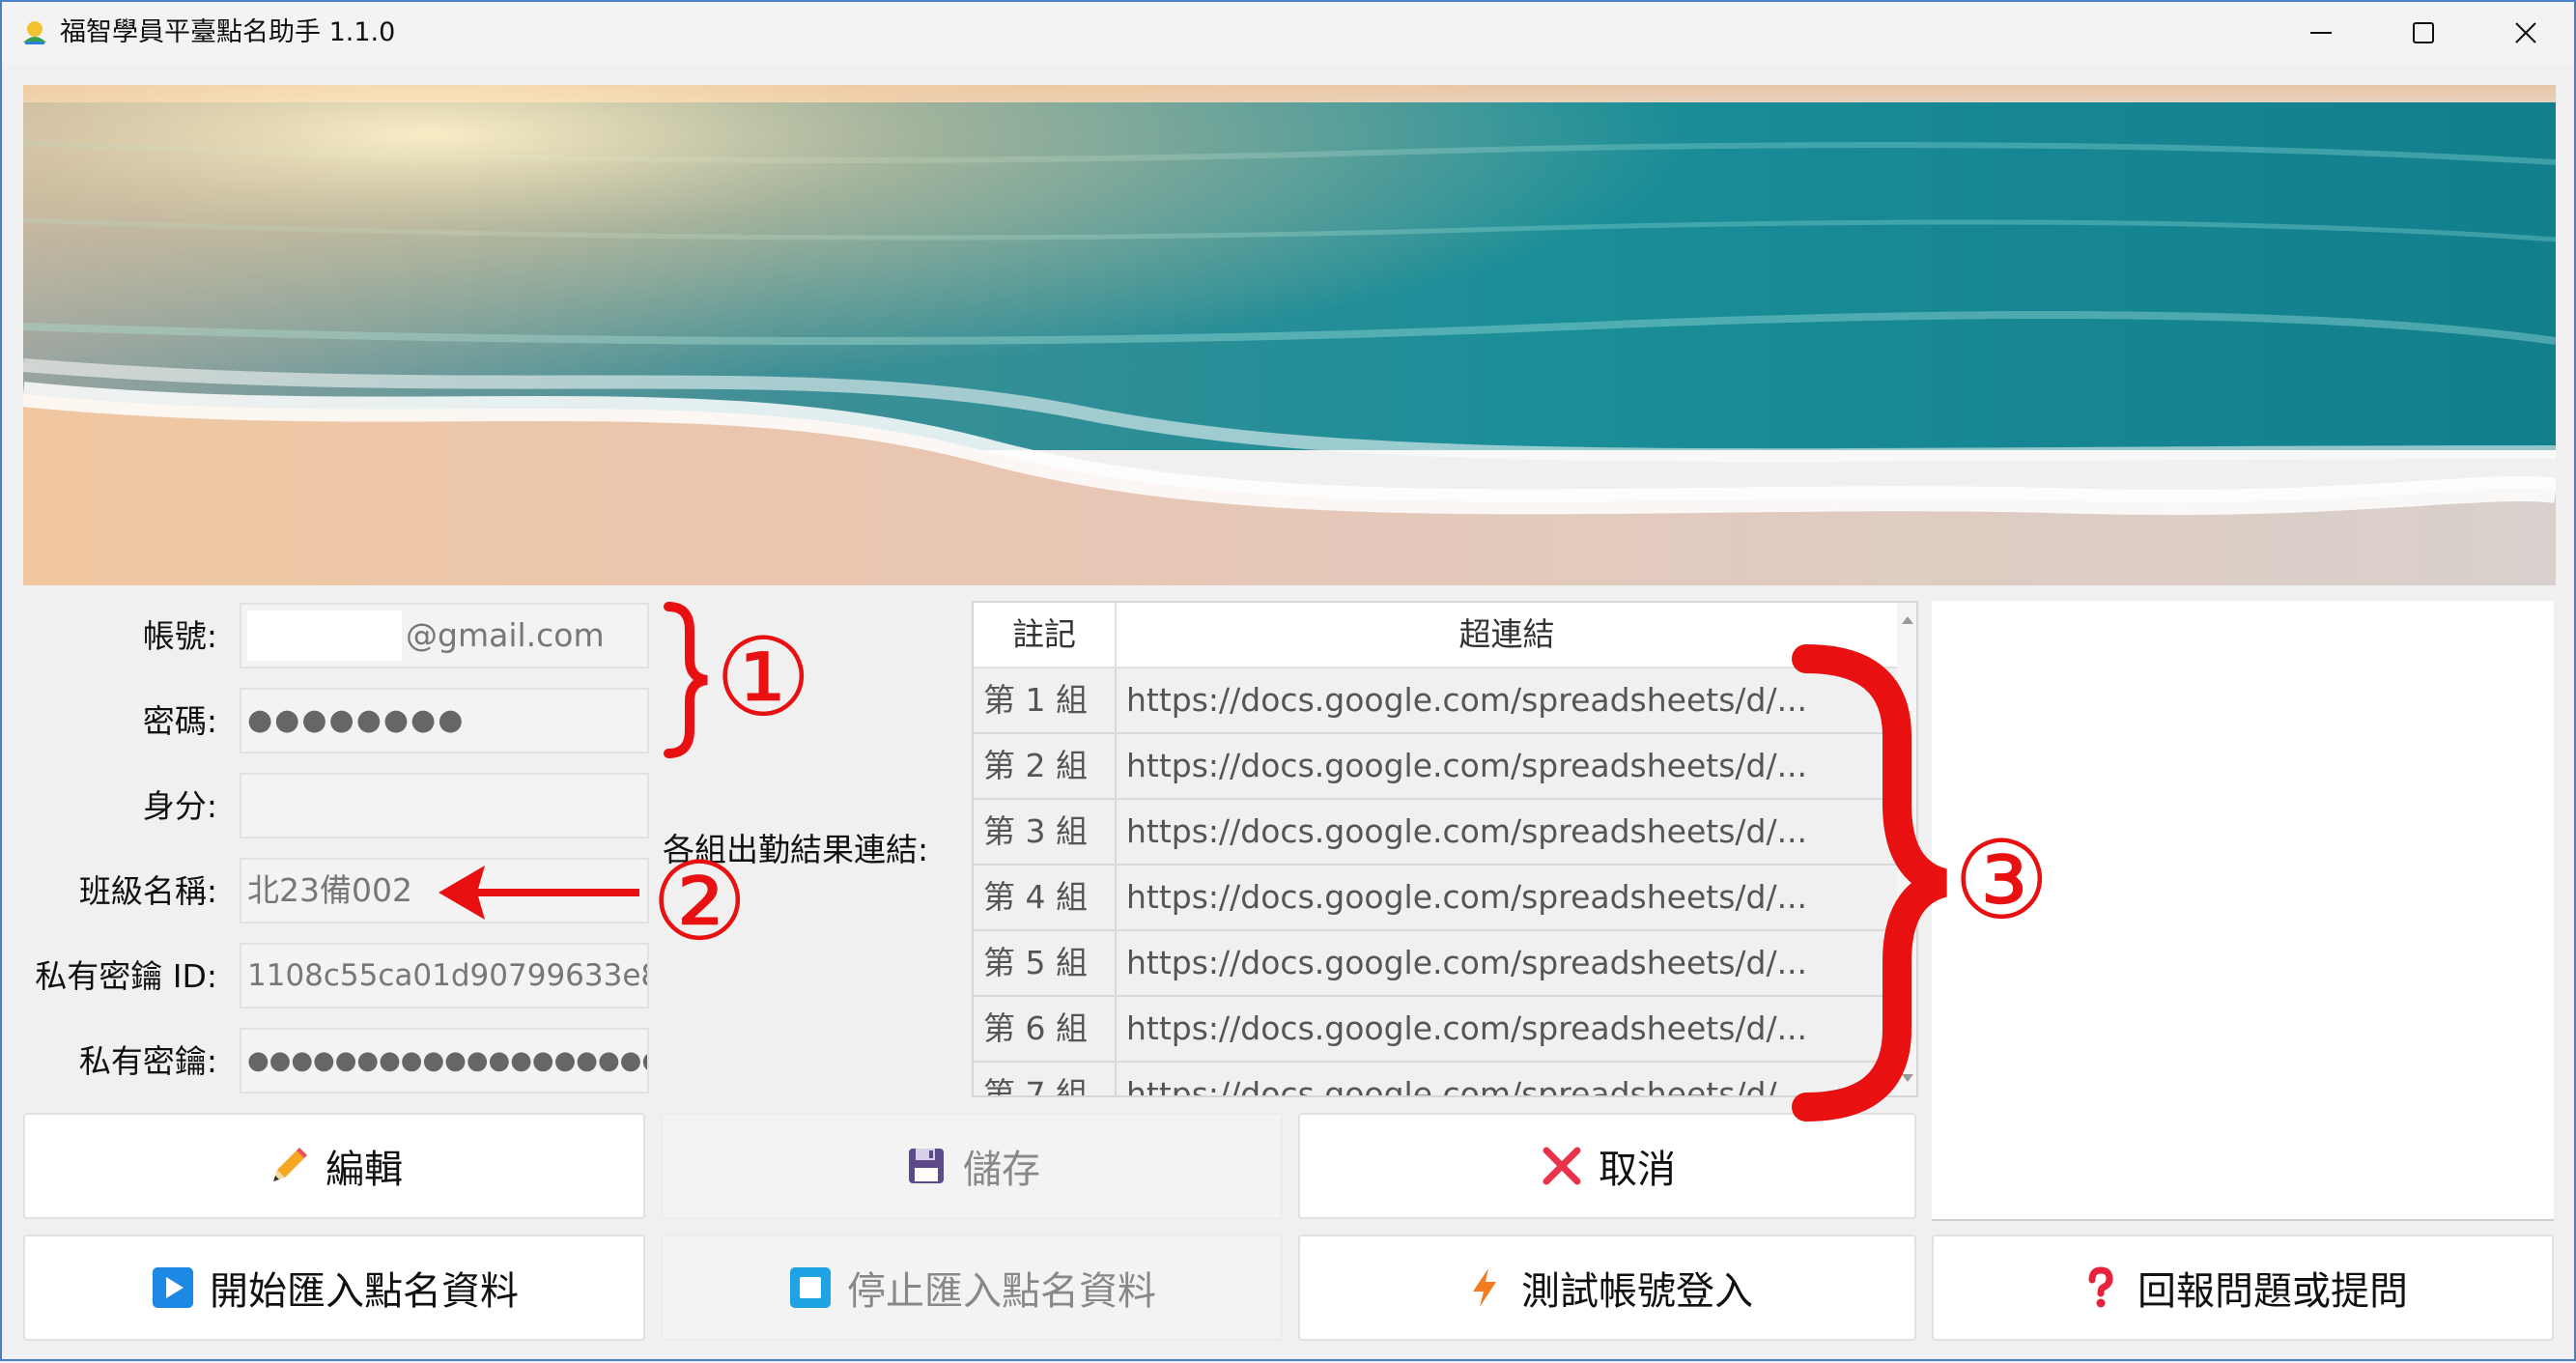  Describe the element at coordinates (2100, 1287) in the screenshot. I see `question-mark-icon` at that location.